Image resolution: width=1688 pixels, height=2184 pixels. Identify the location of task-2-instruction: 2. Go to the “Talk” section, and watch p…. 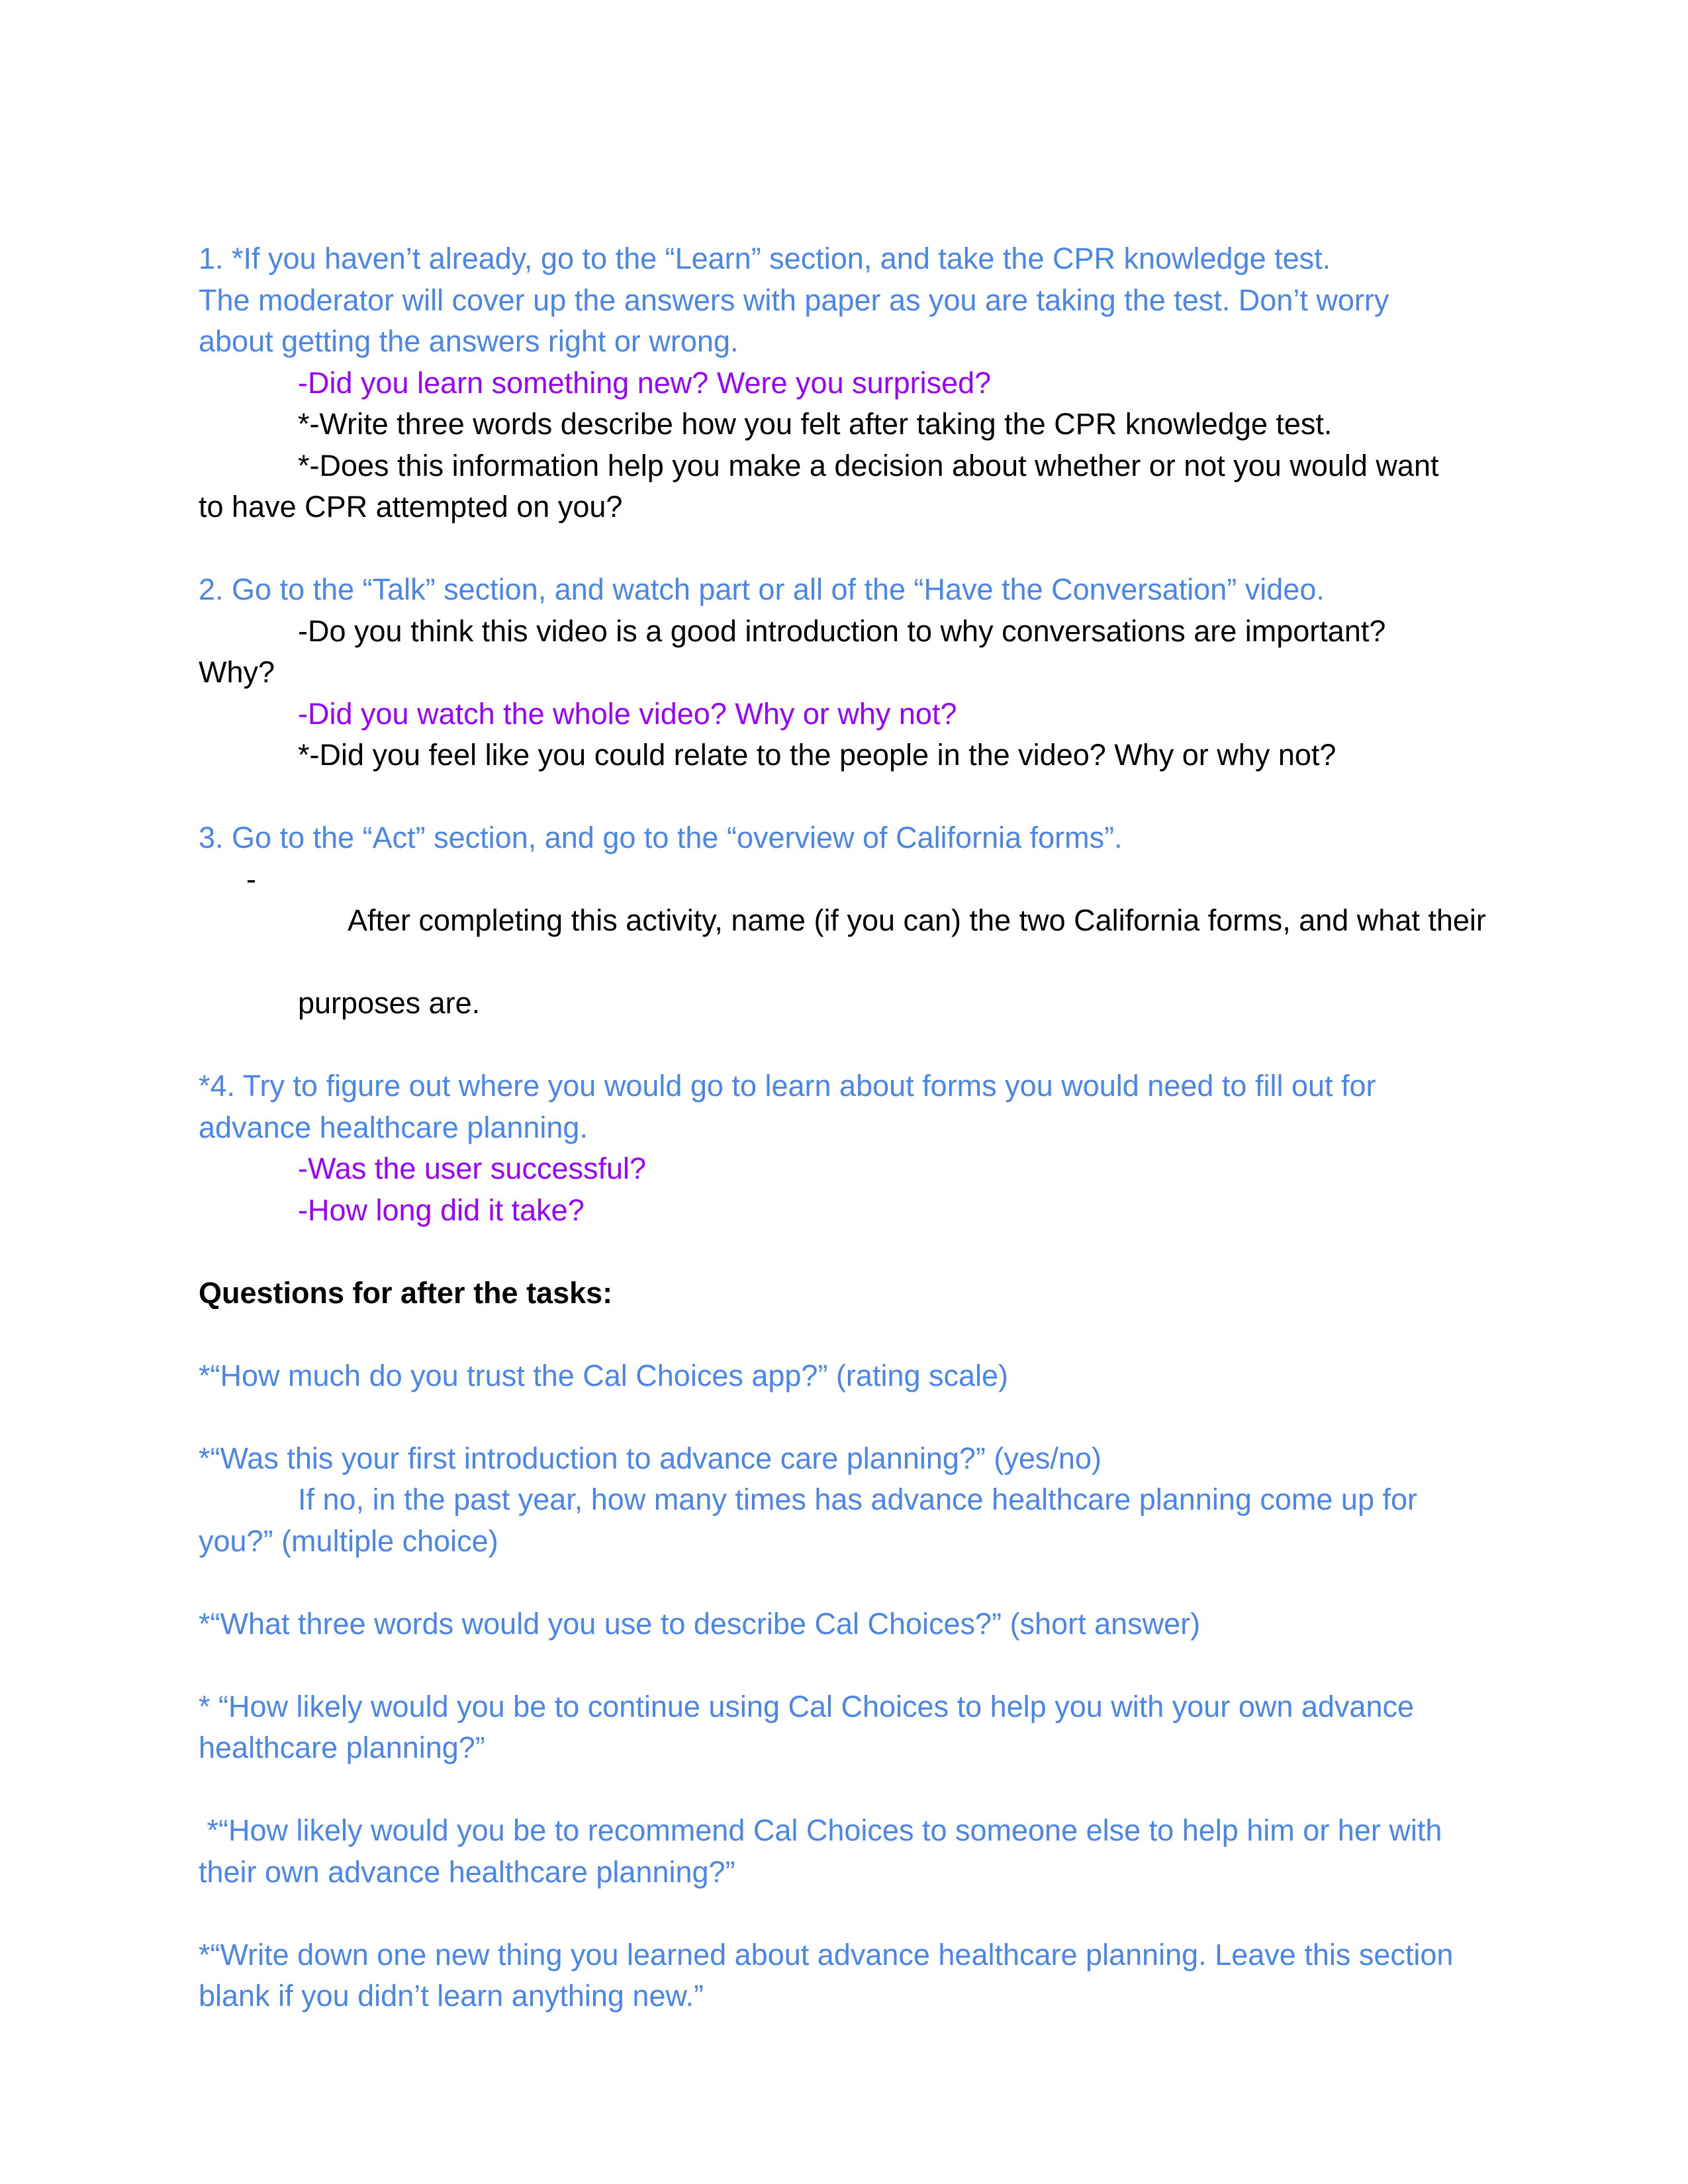
(762, 589).